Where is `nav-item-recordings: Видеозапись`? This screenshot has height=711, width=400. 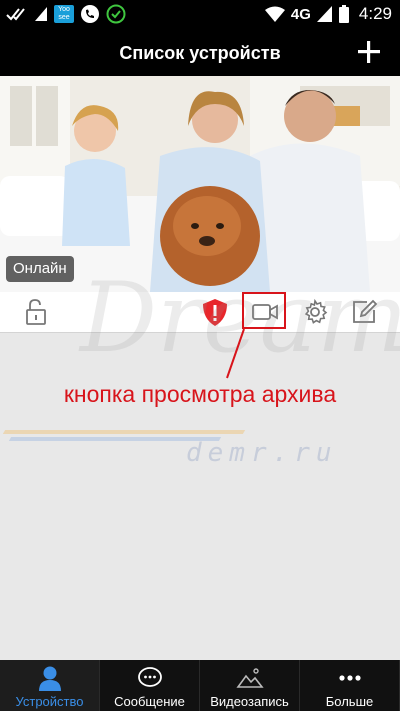 nav-item-recordings: Видеозапись is located at coordinates (250, 685).